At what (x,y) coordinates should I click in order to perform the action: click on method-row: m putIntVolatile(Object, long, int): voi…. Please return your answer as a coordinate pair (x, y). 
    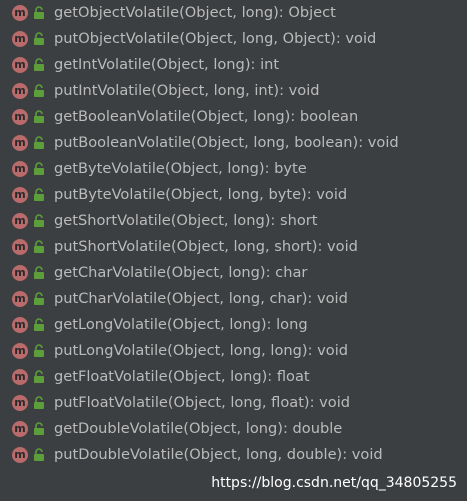
    Looking at the image, I should click on (233, 91).